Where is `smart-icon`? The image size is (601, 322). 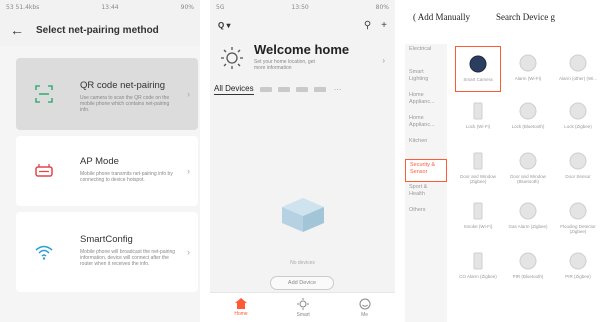
smart-icon is located at coordinates (303, 303).